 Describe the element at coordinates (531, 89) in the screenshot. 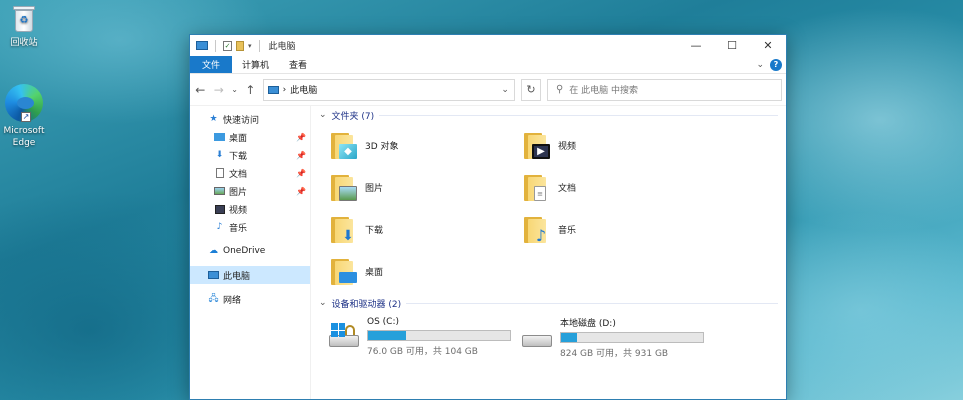

I see `refresh-button: ↻` at that location.